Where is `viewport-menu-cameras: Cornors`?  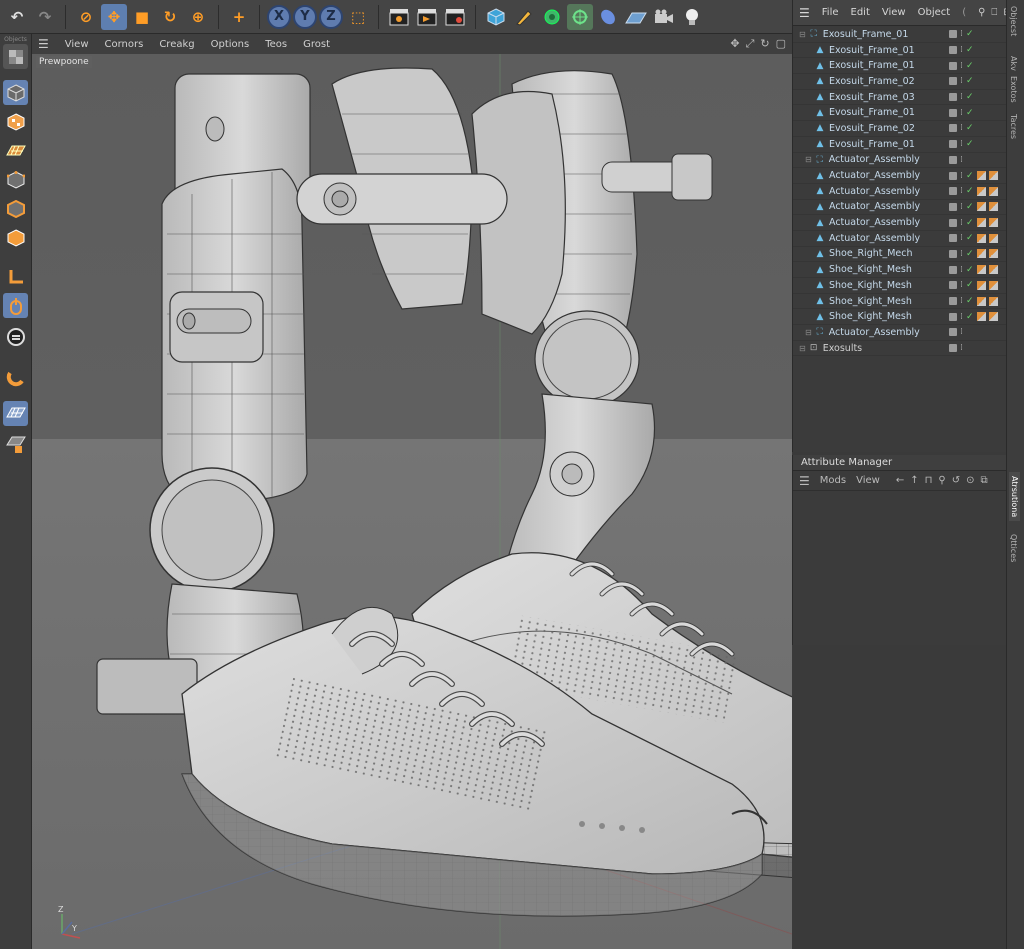 viewport-menu-cameras: Cornors is located at coordinates (124, 44).